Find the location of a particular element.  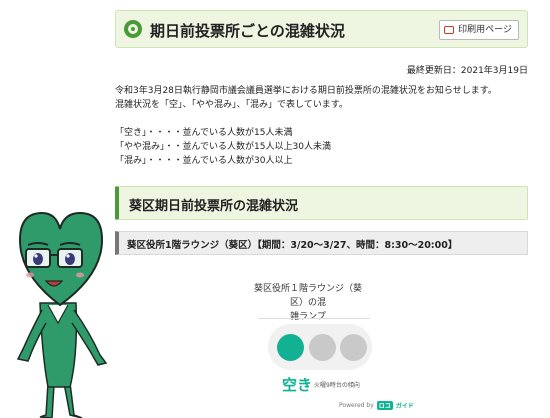

powered-by-credit: Powered by ロコ ガイド is located at coordinates (376, 405).